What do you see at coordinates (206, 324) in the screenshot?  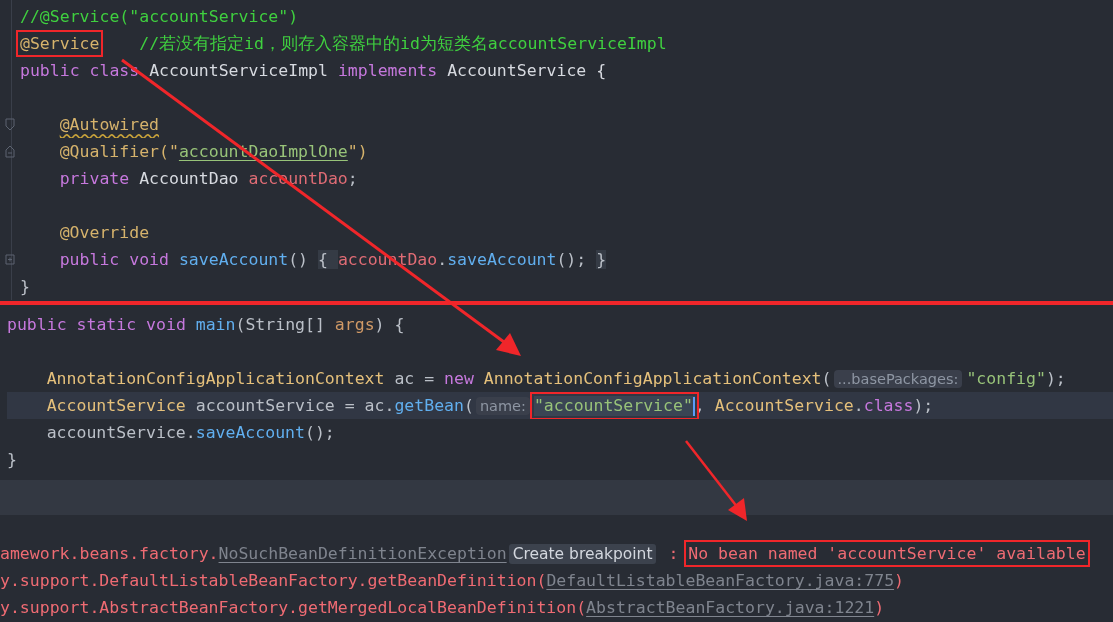 I see `code-line: public static void main(String[] args) {` at bounding box center [206, 324].